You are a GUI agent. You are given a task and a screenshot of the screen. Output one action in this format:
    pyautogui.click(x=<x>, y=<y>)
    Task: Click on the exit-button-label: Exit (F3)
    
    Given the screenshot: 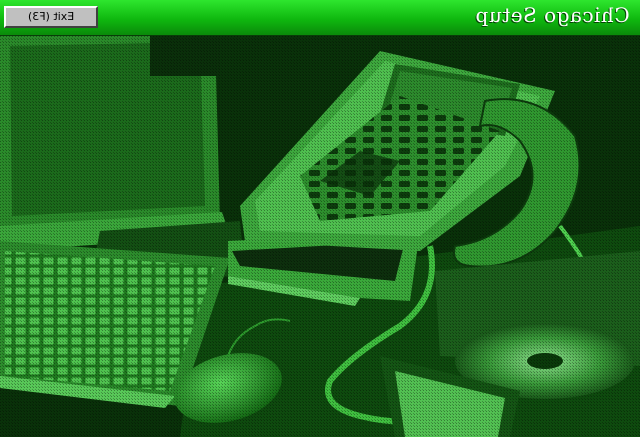 What is the action you would take?
    pyautogui.click(x=51, y=16)
    